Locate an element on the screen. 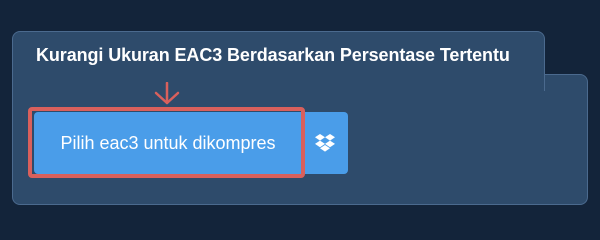 The width and height of the screenshot is (600, 240). upload-button-group: Pilih eac3 untuk dikompres is located at coordinates (191, 143).